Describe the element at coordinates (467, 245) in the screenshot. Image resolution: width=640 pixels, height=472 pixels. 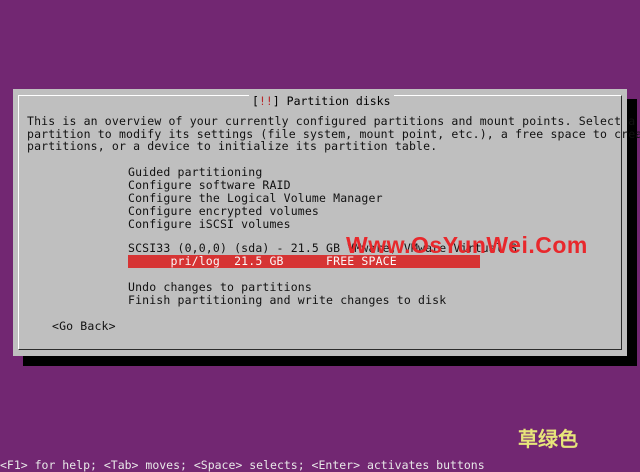
I see `watermark: Www.OsYunWei.Com` at that location.